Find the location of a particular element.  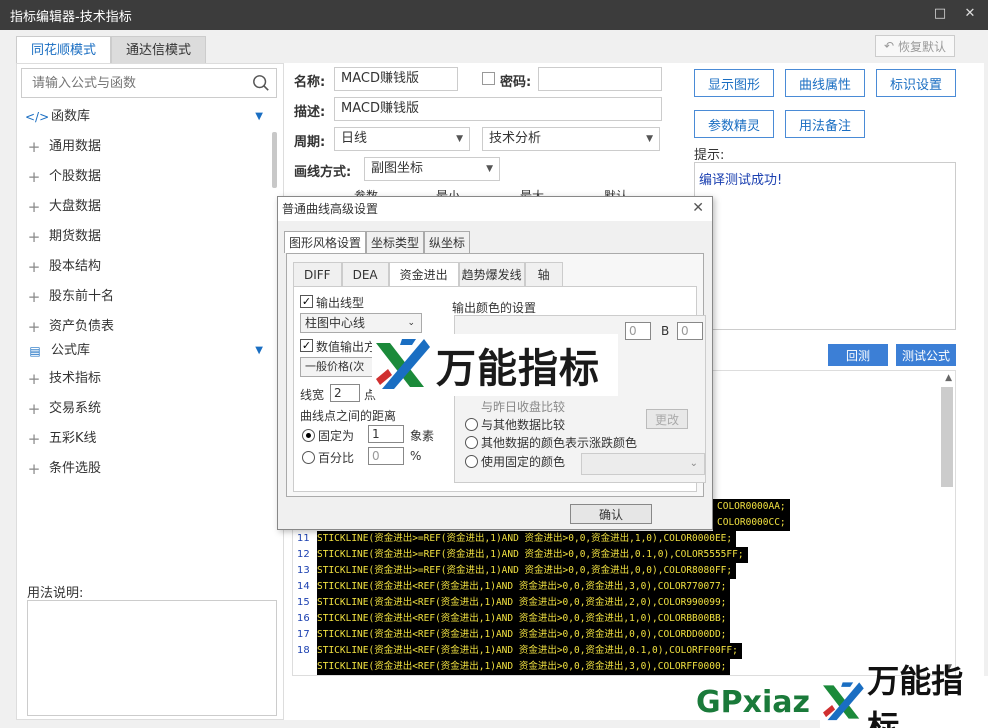

tree-header-functions: </> 函数库 ▼ is located at coordinates (143, 117).